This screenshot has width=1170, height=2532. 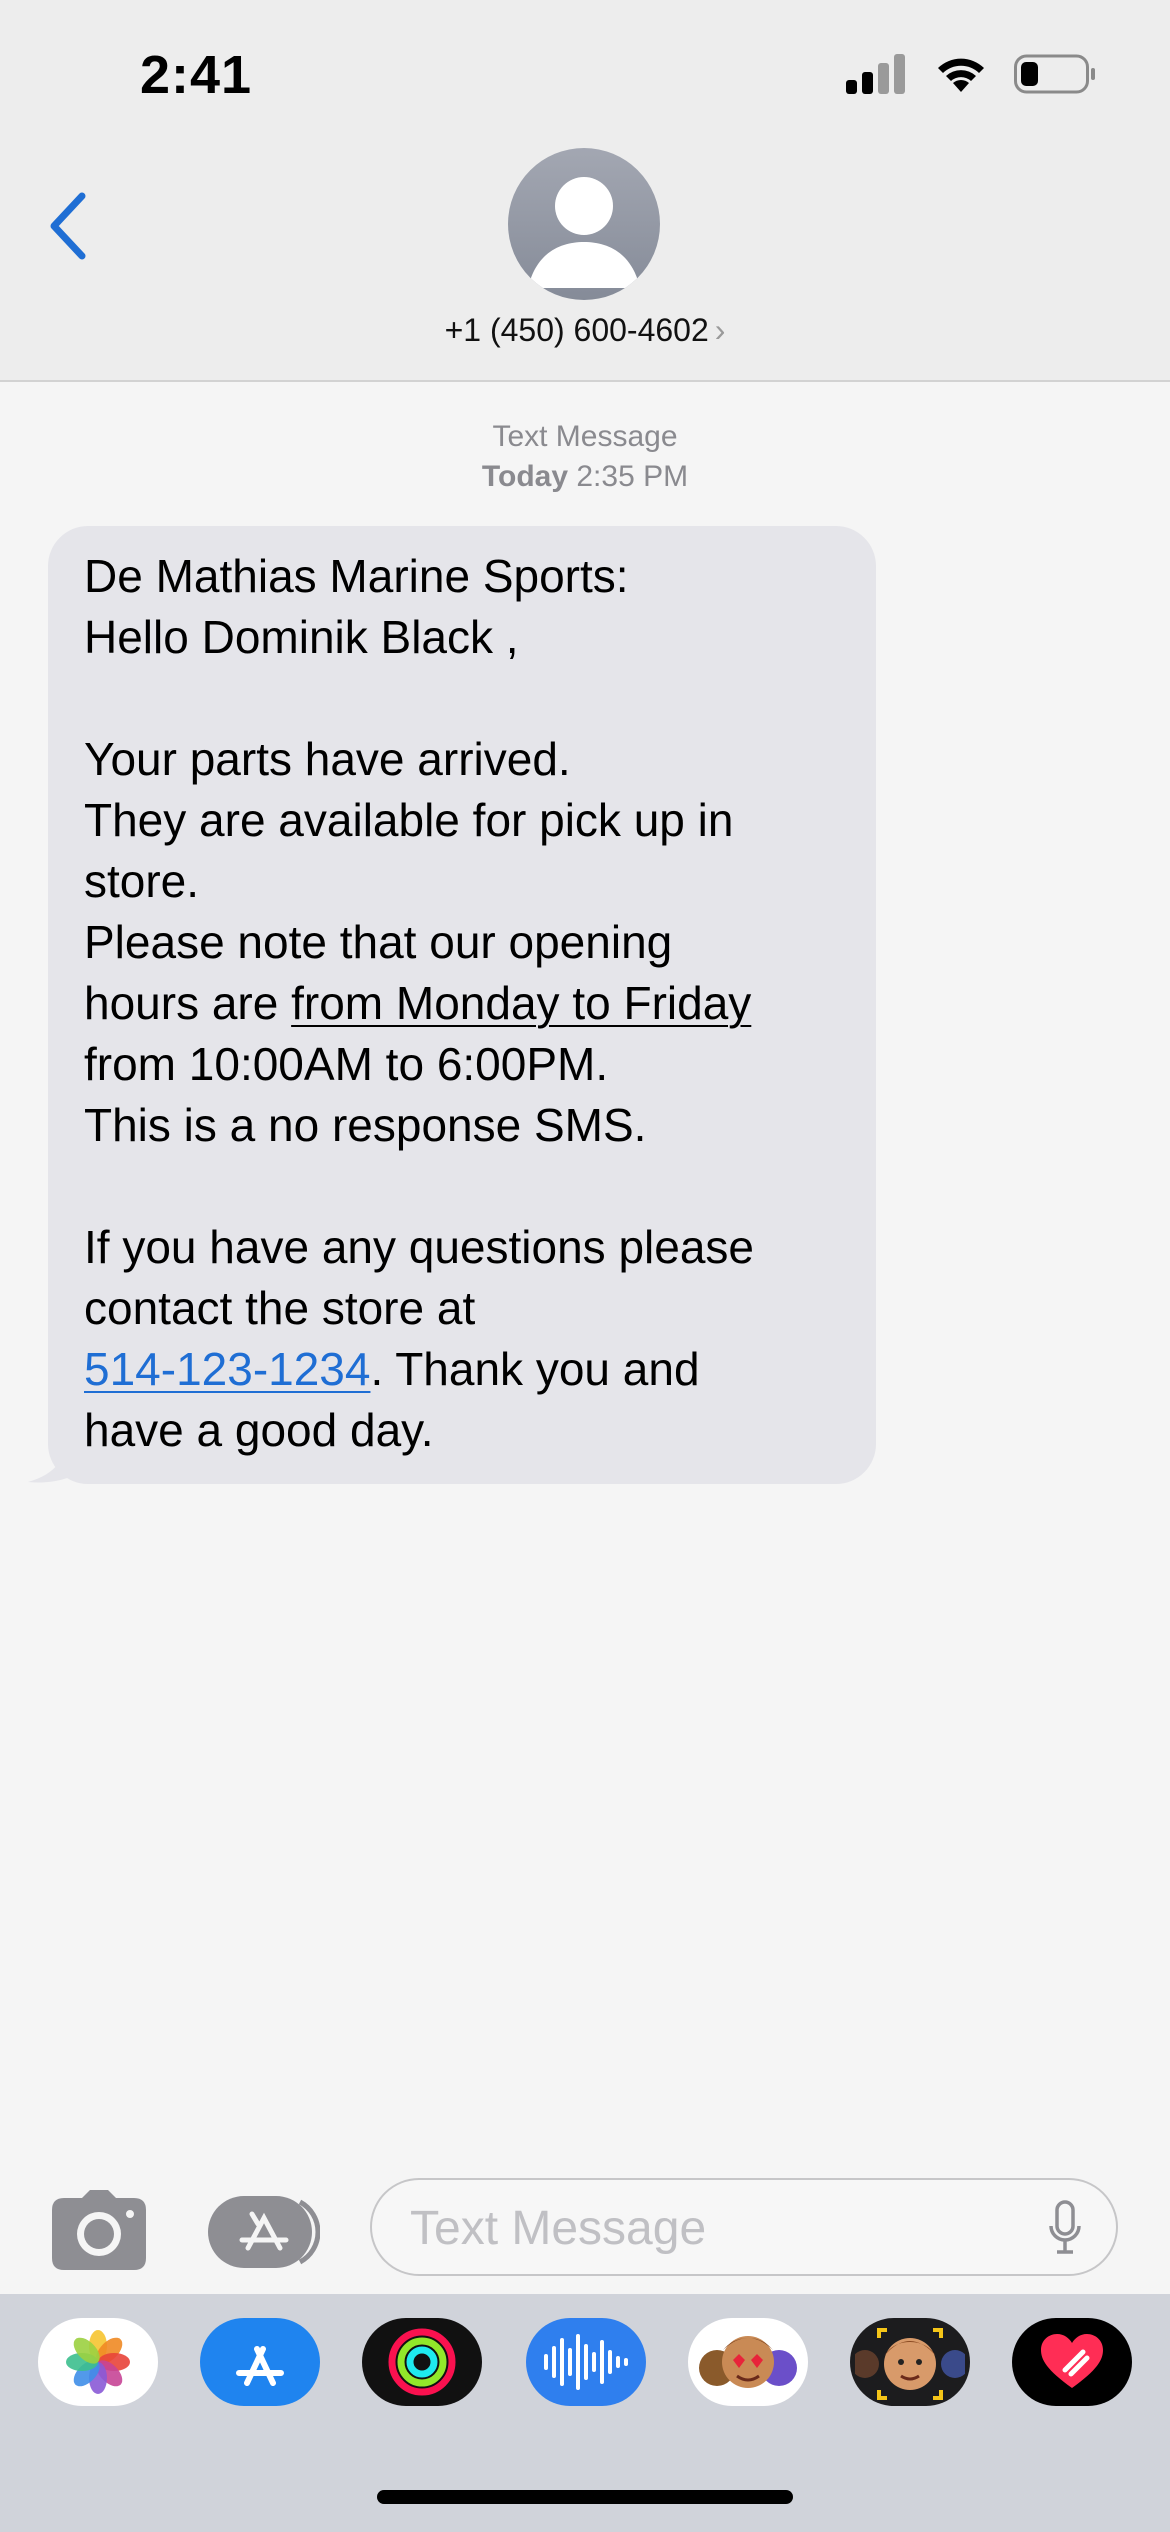 What do you see at coordinates (710, 2228) in the screenshot?
I see `message-input` at bounding box center [710, 2228].